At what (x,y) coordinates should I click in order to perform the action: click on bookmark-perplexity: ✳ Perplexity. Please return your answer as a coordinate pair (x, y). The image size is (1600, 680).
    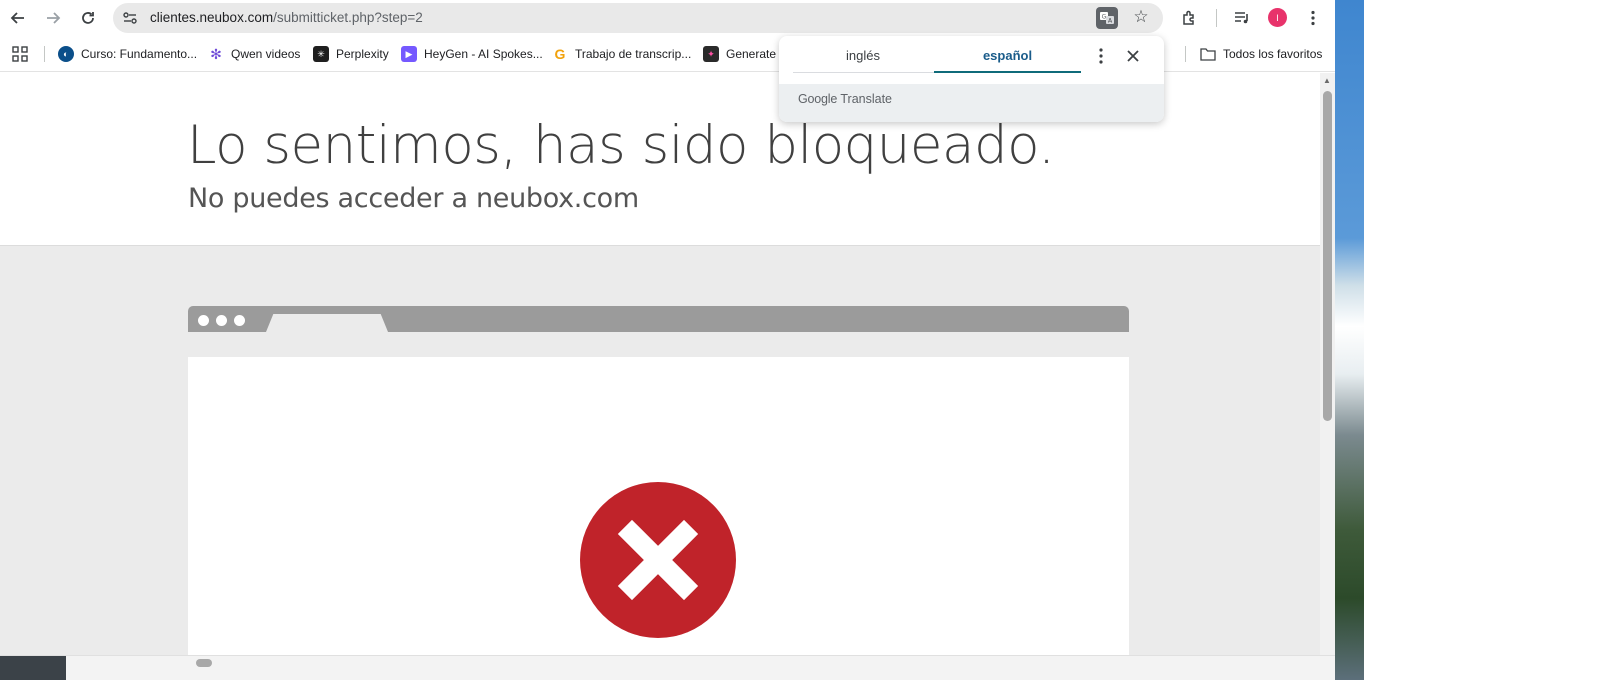
    Looking at the image, I should click on (351, 54).